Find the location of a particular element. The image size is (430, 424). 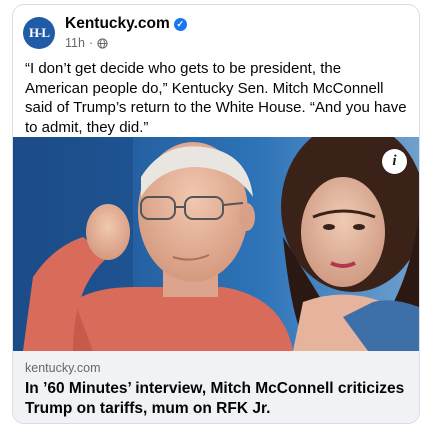

globe-icon is located at coordinates (102, 43).